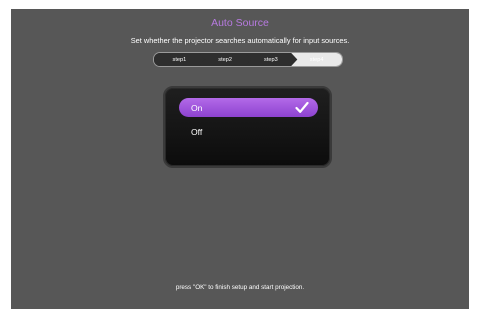  What do you see at coordinates (302, 107) in the screenshot?
I see `checkmark-icon` at bounding box center [302, 107].